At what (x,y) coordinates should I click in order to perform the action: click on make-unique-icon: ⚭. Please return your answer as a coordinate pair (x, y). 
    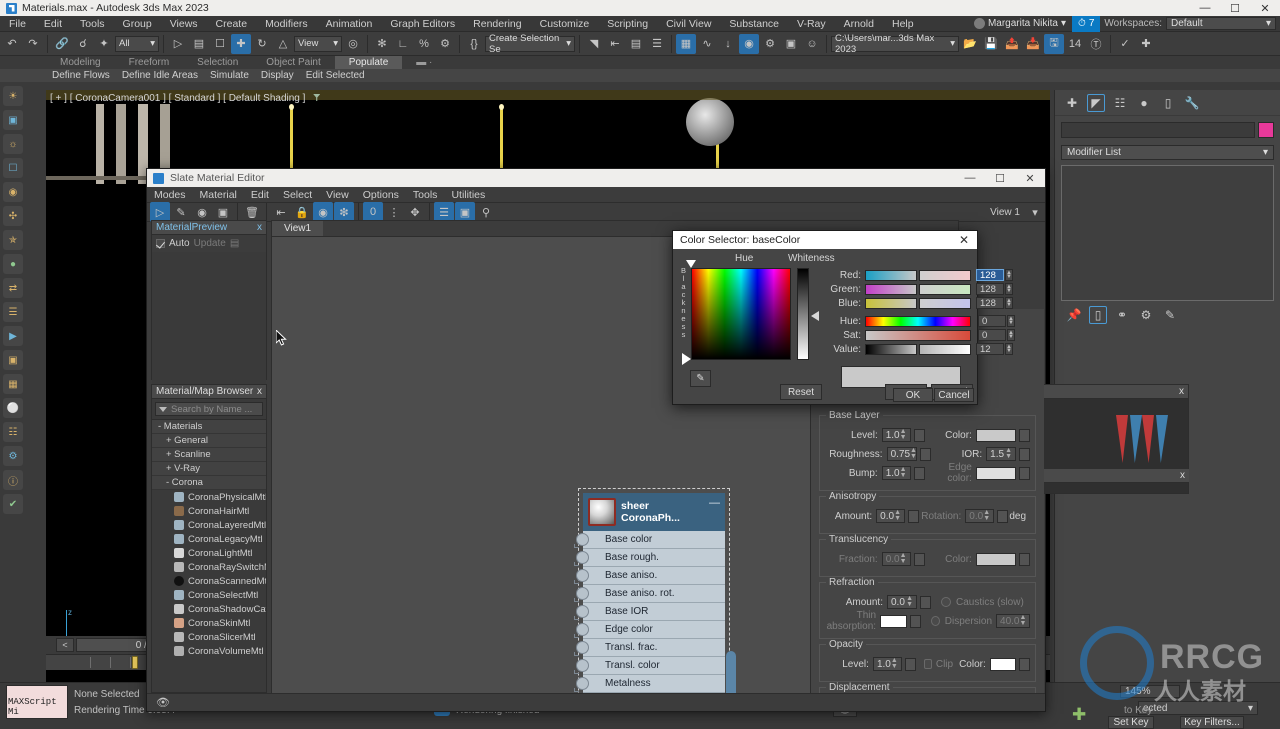
    Looking at the image, I should click on (1122, 315).